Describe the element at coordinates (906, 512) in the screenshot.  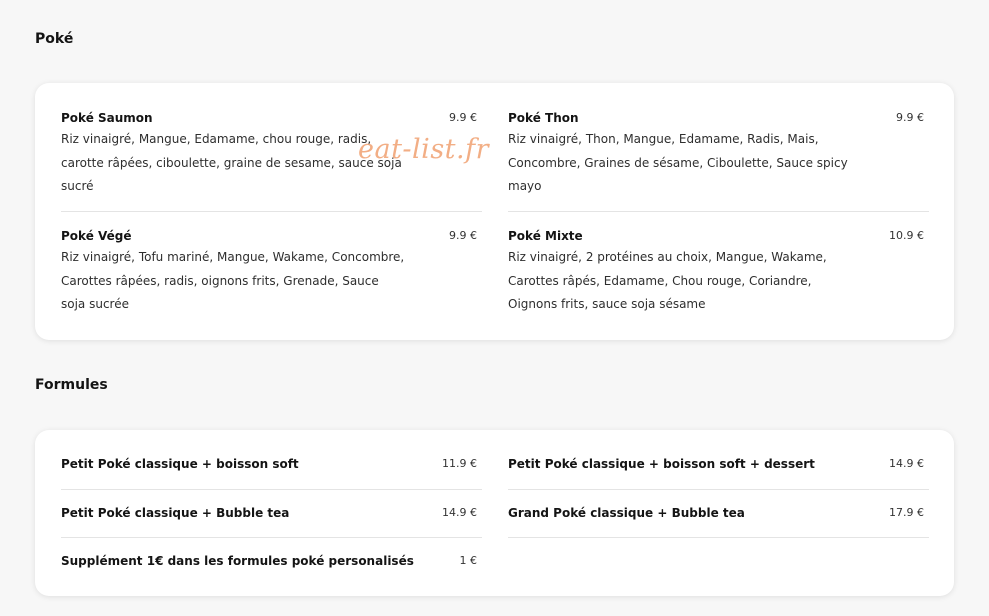
I see `item-price: 17.9 €` at that location.